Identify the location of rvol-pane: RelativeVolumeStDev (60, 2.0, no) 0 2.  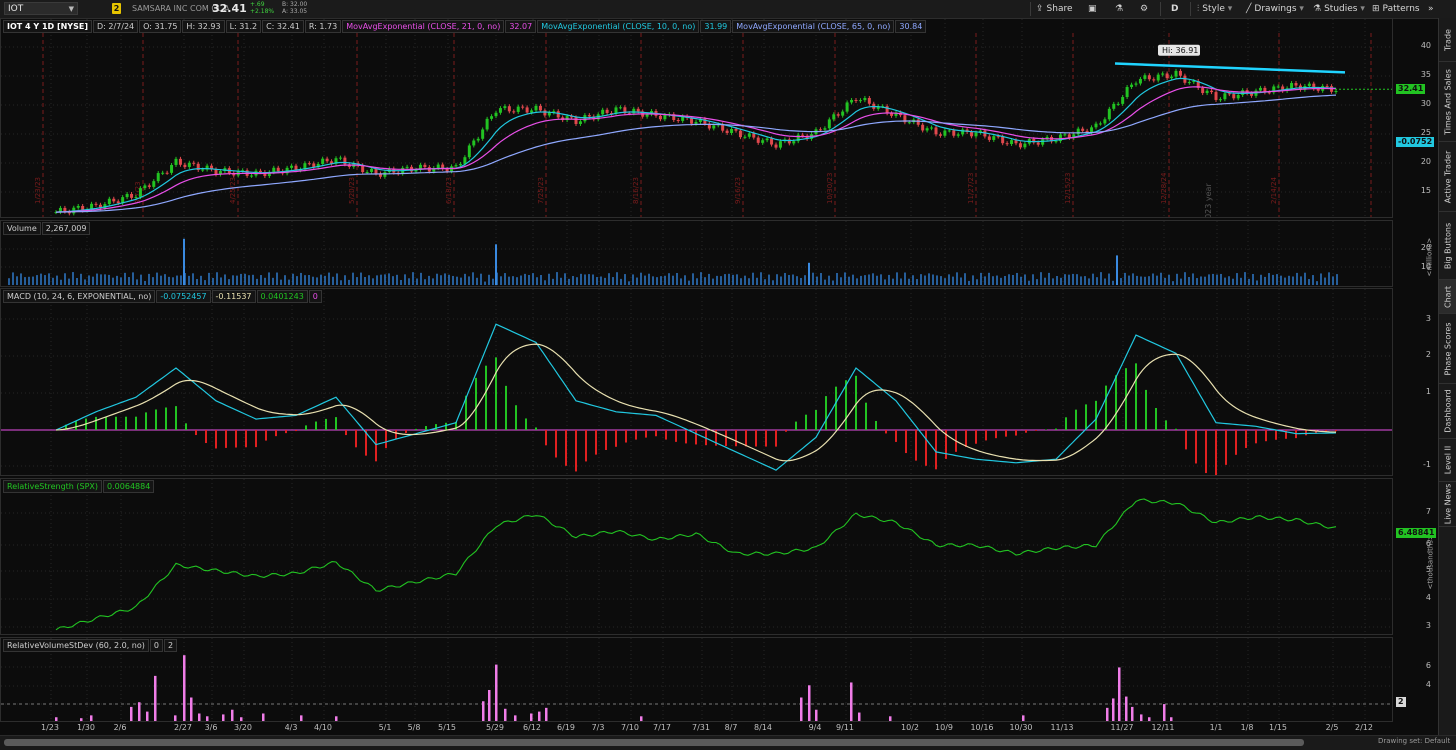
(696, 679).